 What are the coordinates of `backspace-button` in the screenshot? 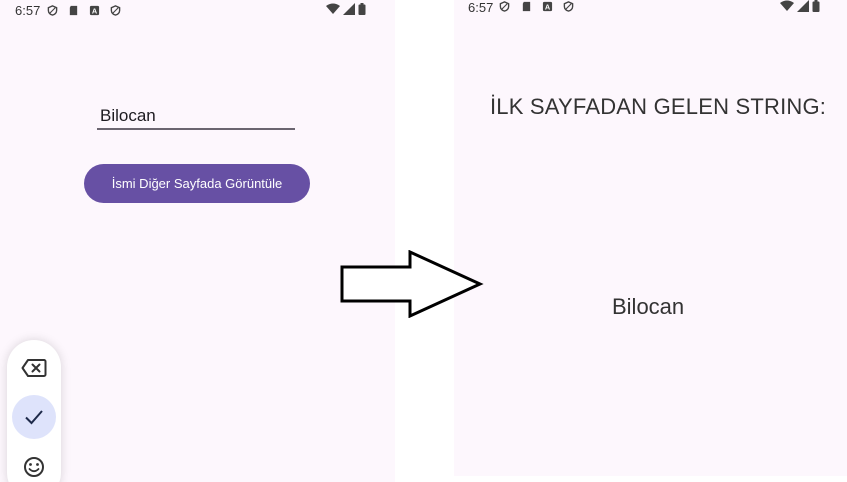 It's located at (34, 368).